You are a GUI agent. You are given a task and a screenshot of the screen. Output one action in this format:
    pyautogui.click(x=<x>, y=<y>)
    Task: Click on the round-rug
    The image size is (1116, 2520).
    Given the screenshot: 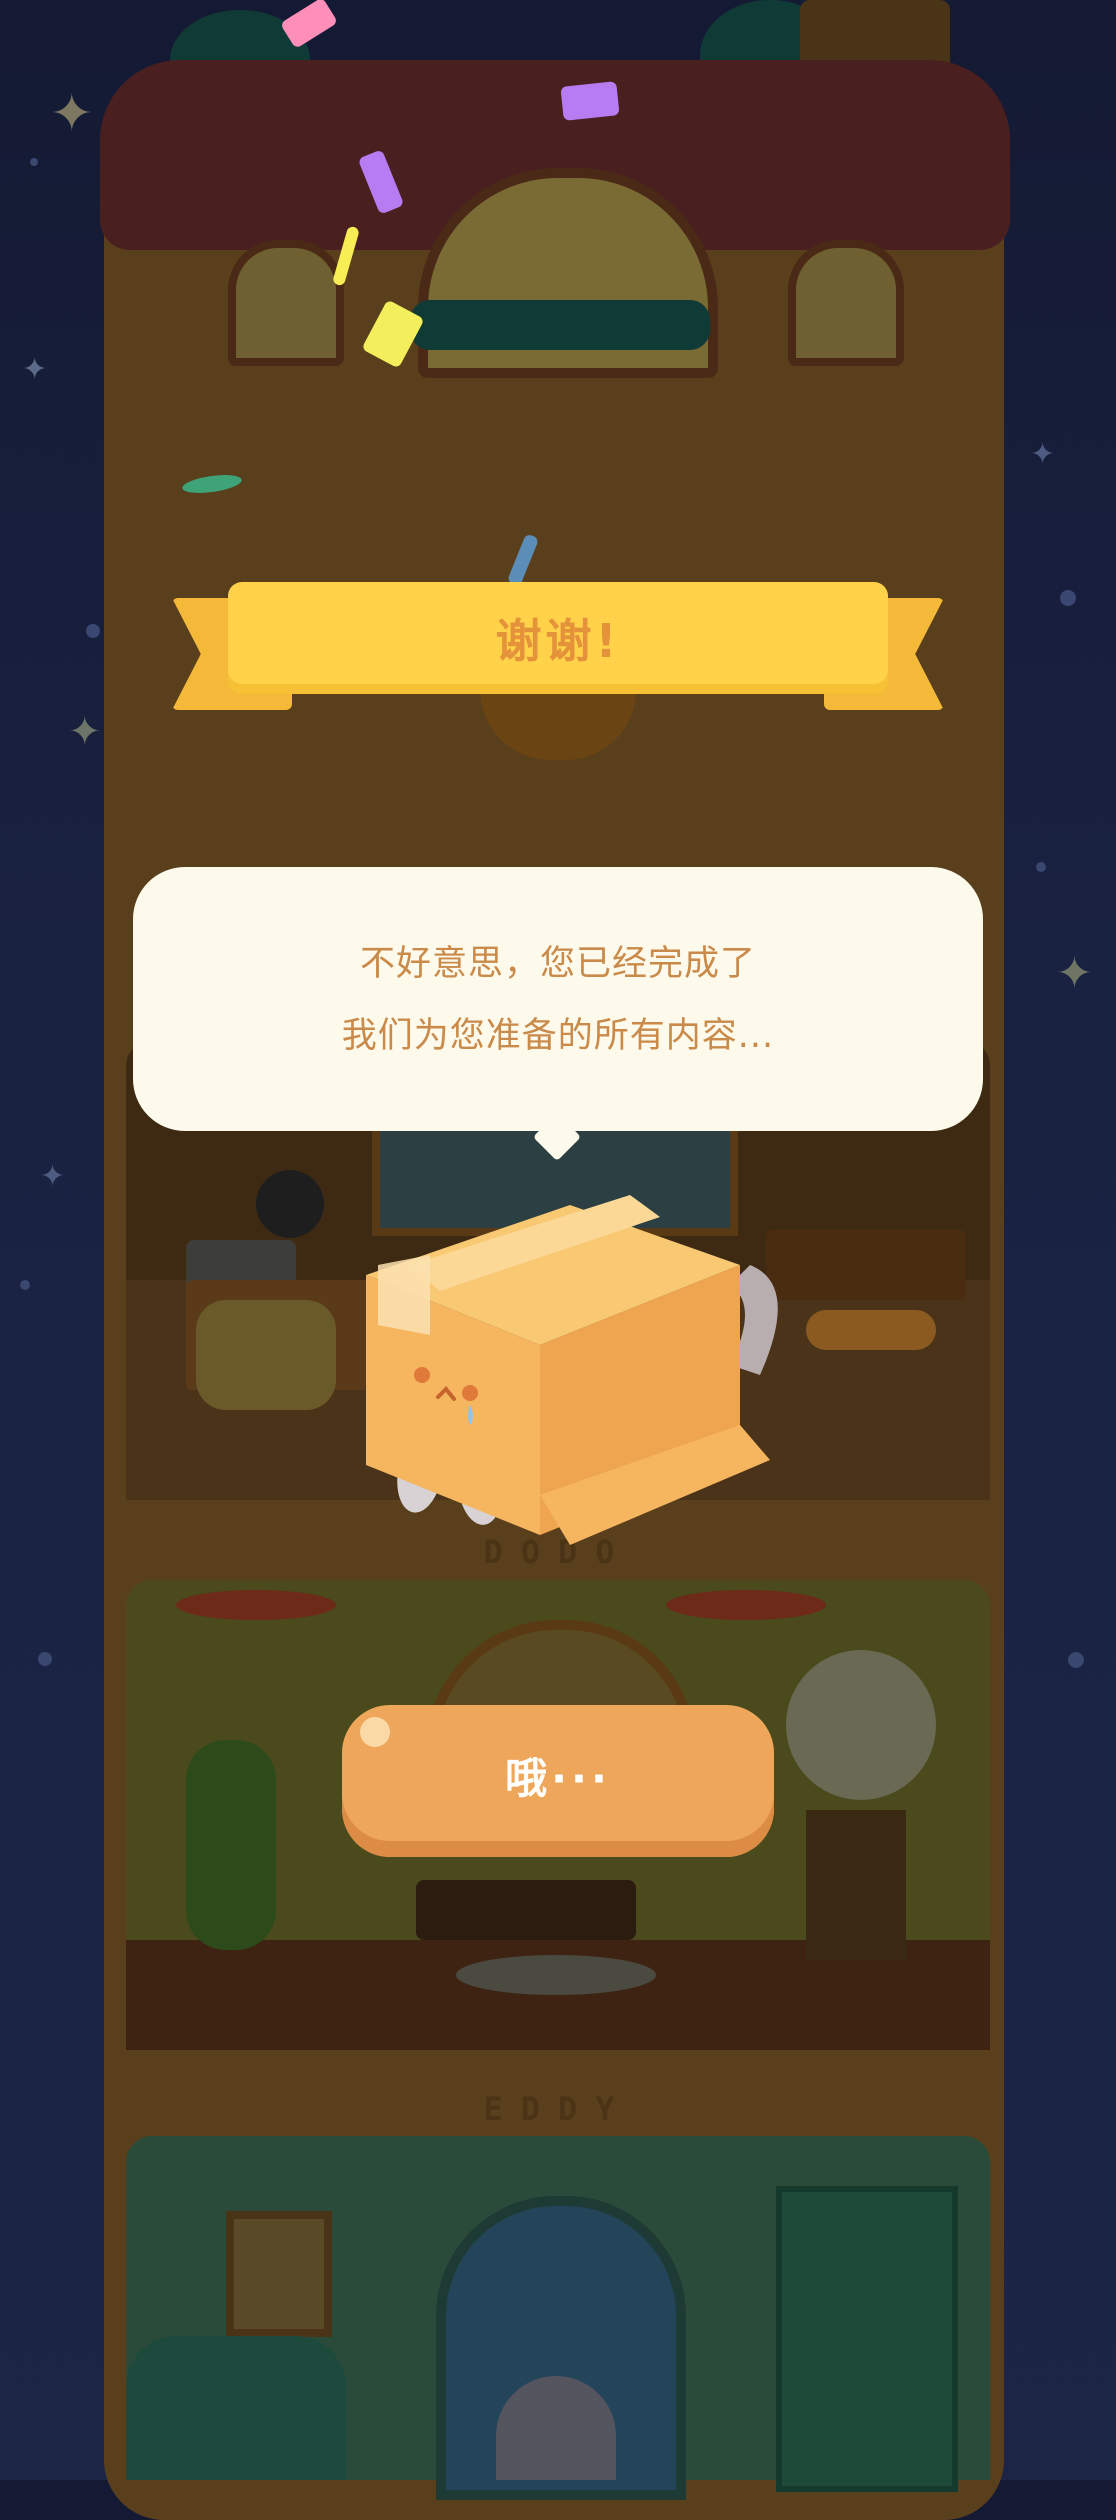 What is the action you would take?
    pyautogui.click(x=556, y=1975)
    